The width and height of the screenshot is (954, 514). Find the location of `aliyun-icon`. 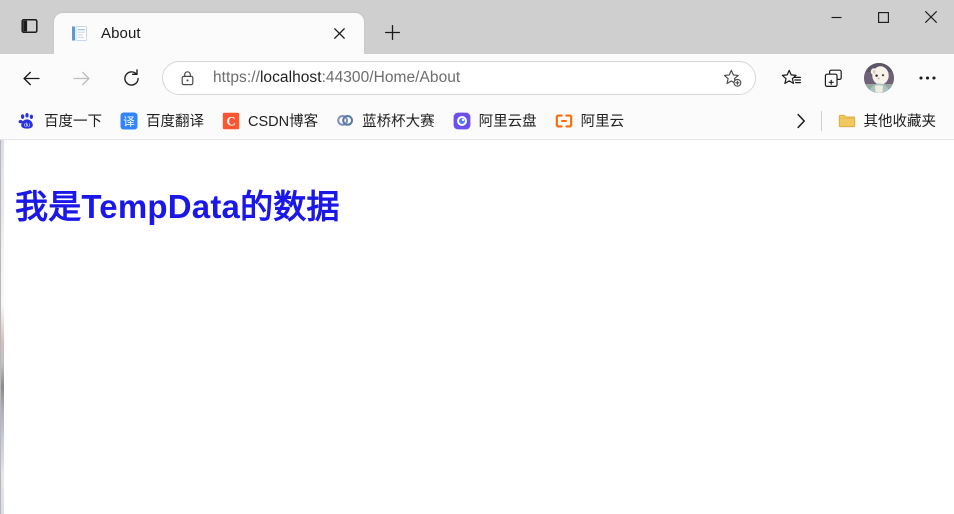

aliyun-icon is located at coordinates (564, 121).